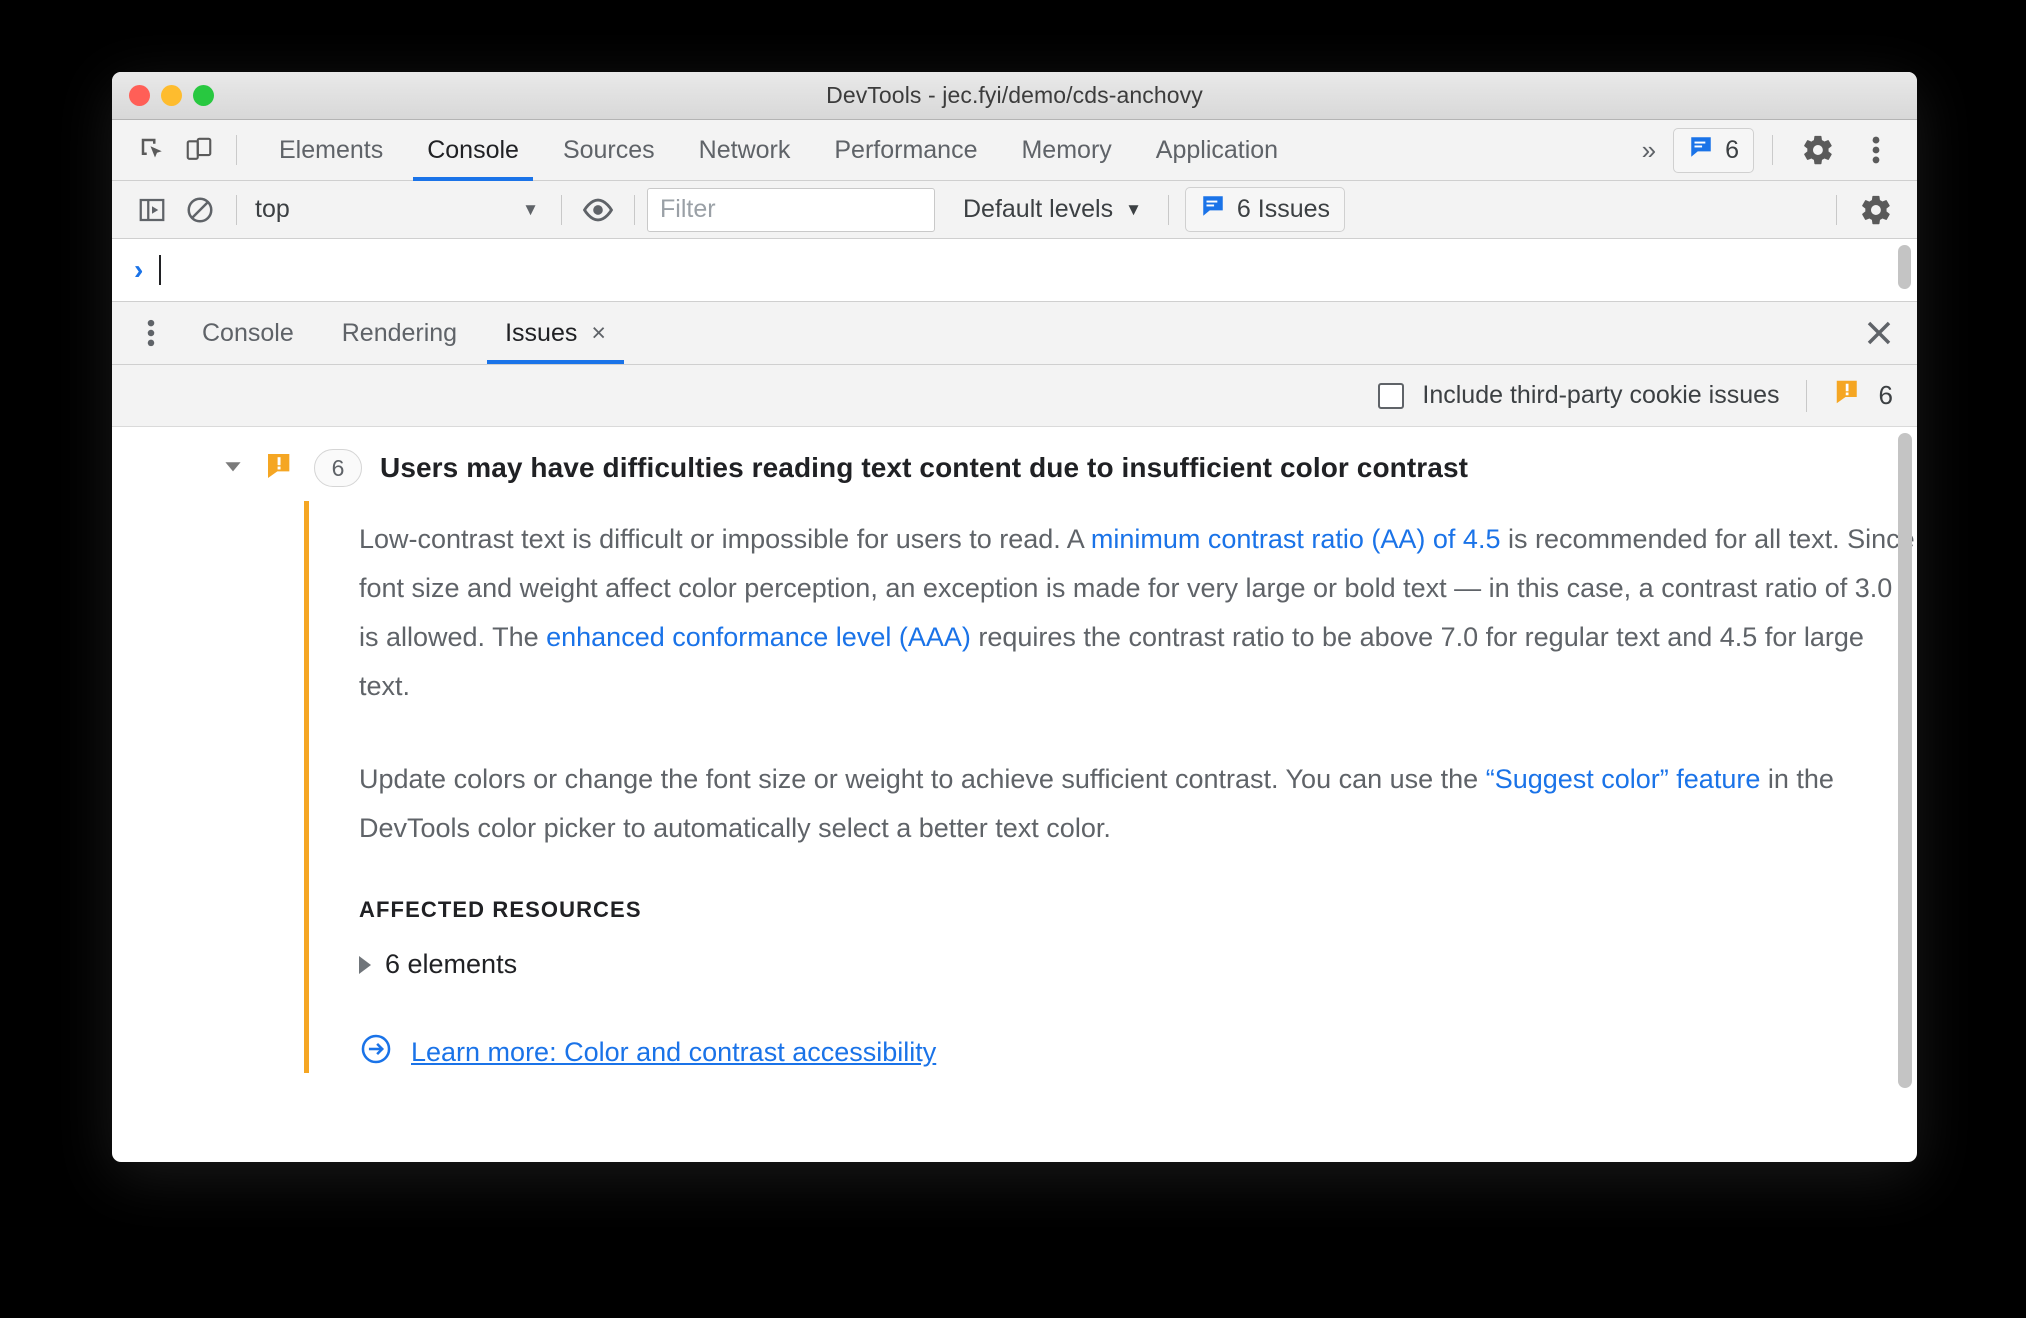 This screenshot has height=1318, width=2026. What do you see at coordinates (1885, 395) in the screenshot?
I see `warning-count: 6` at bounding box center [1885, 395].